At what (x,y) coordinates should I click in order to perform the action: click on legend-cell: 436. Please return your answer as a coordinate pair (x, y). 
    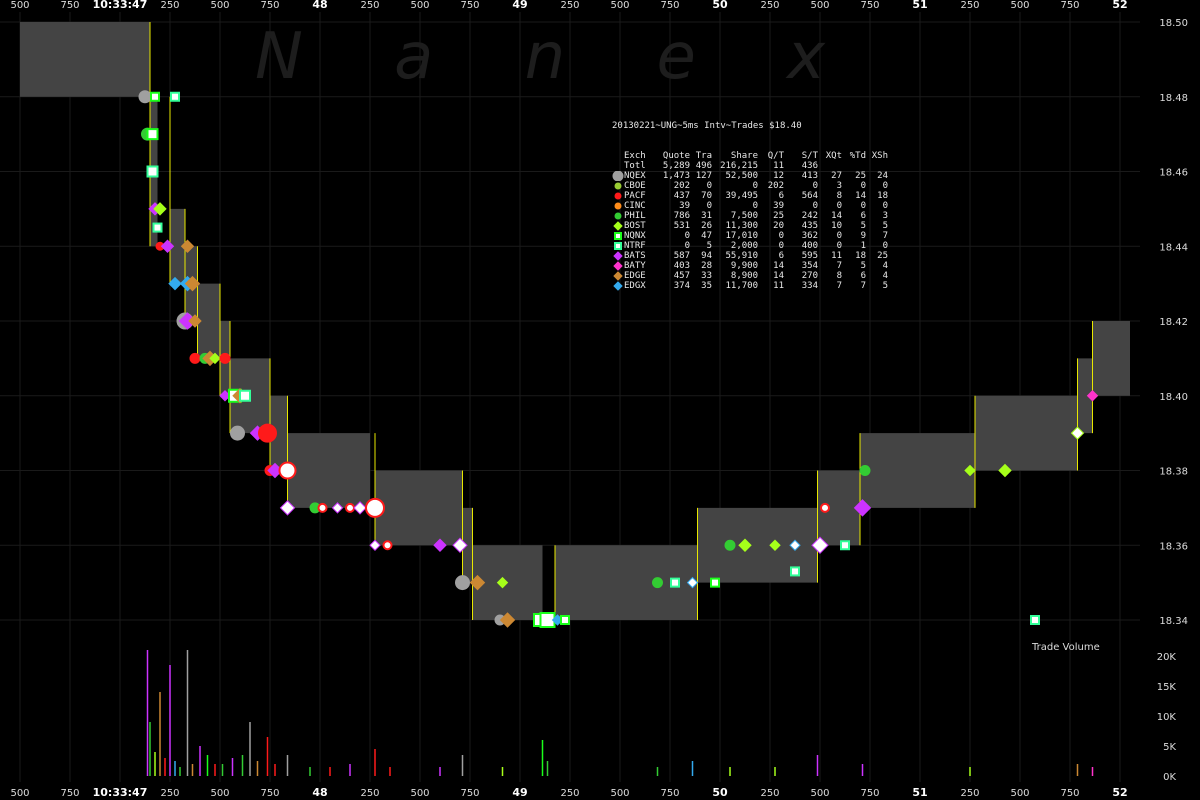
    Looking at the image, I should click on (809, 166).